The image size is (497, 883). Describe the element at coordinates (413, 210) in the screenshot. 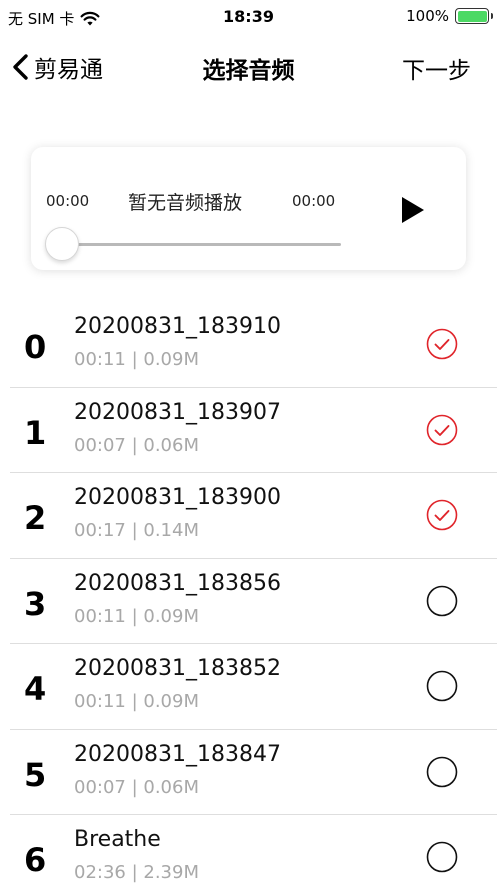

I see `play-icon` at that location.